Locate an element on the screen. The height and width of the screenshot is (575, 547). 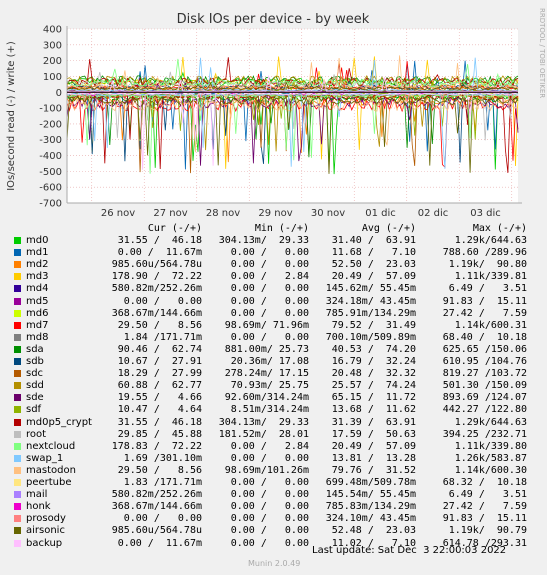
x-tick-label: 26 nov is located at coordinates (118, 213).